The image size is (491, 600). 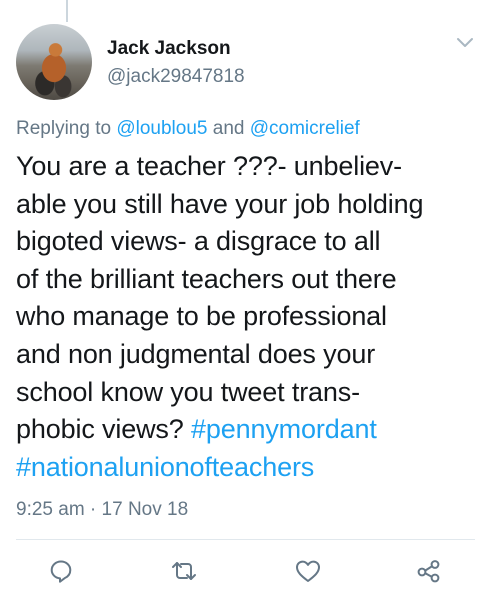 I want to click on tweet-timestamp: 9:25 am · 17 Nov 18, so click(x=102, y=510).